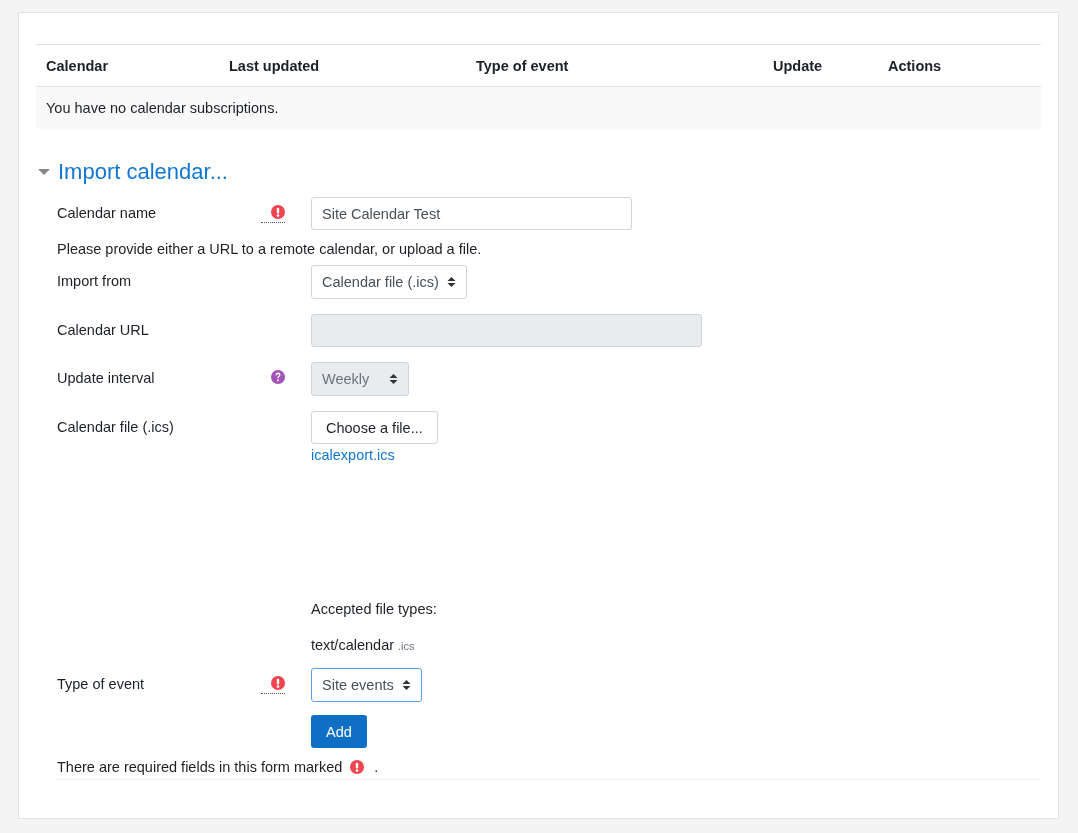  Describe the element at coordinates (115, 427) in the screenshot. I see `field-label: Calendar file (.ics)` at that location.